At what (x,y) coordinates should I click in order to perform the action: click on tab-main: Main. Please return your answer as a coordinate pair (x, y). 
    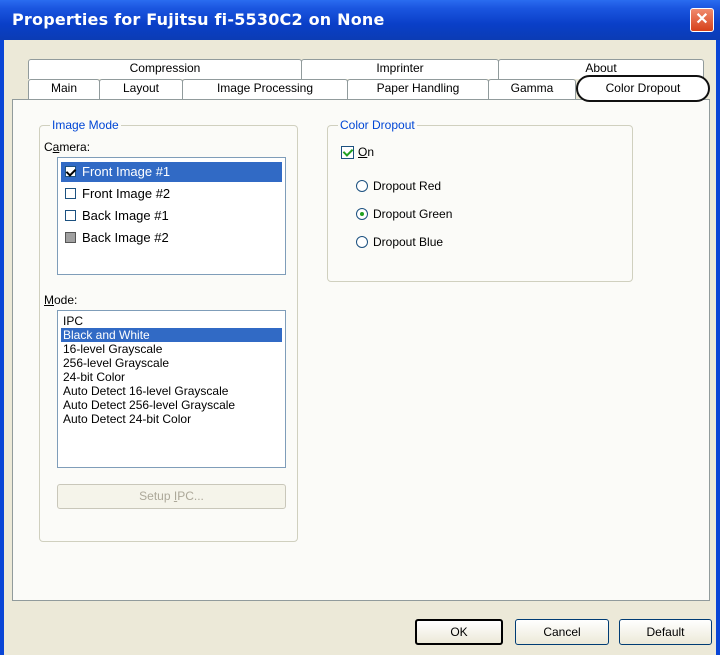
    Looking at the image, I should click on (64, 89).